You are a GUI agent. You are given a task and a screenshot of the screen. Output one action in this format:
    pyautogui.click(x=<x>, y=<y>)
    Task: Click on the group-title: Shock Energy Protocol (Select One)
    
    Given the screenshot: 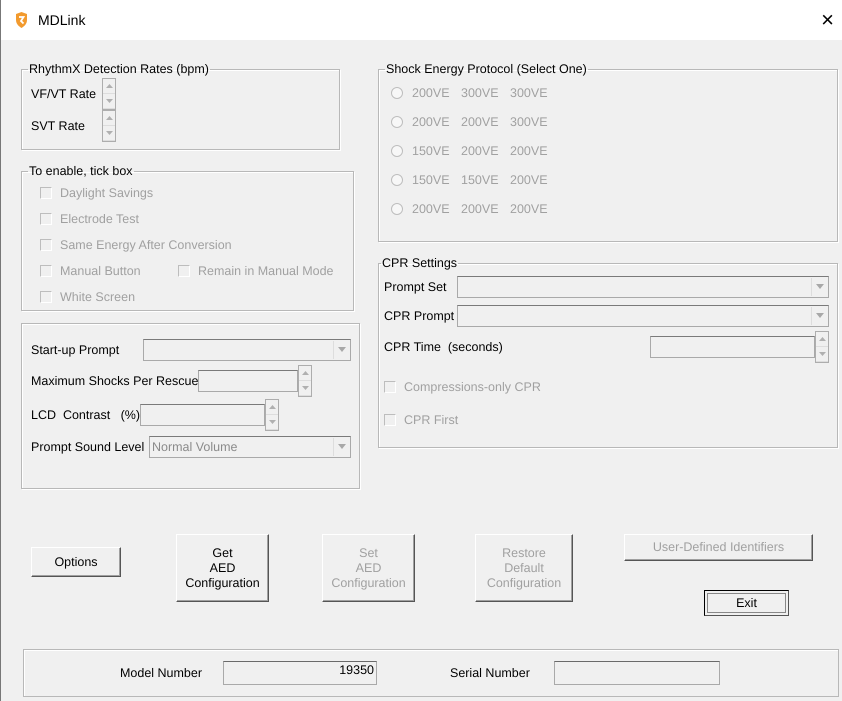 What is the action you would take?
    pyautogui.click(x=486, y=69)
    